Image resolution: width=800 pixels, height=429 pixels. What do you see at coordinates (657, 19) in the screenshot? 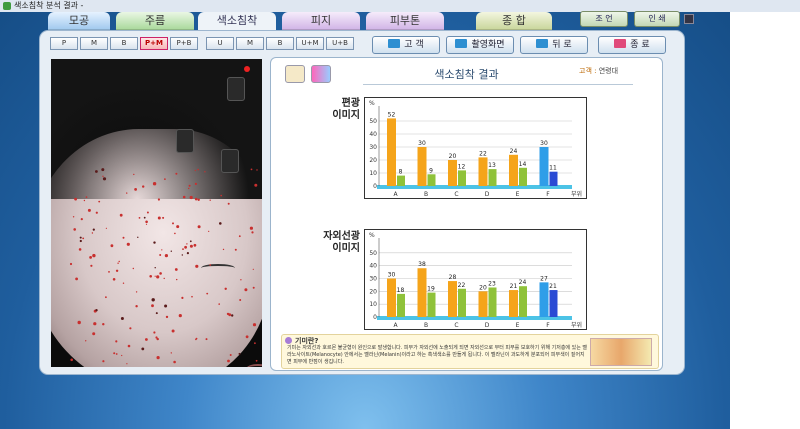
I see `print-button: 인 쇄` at bounding box center [657, 19].